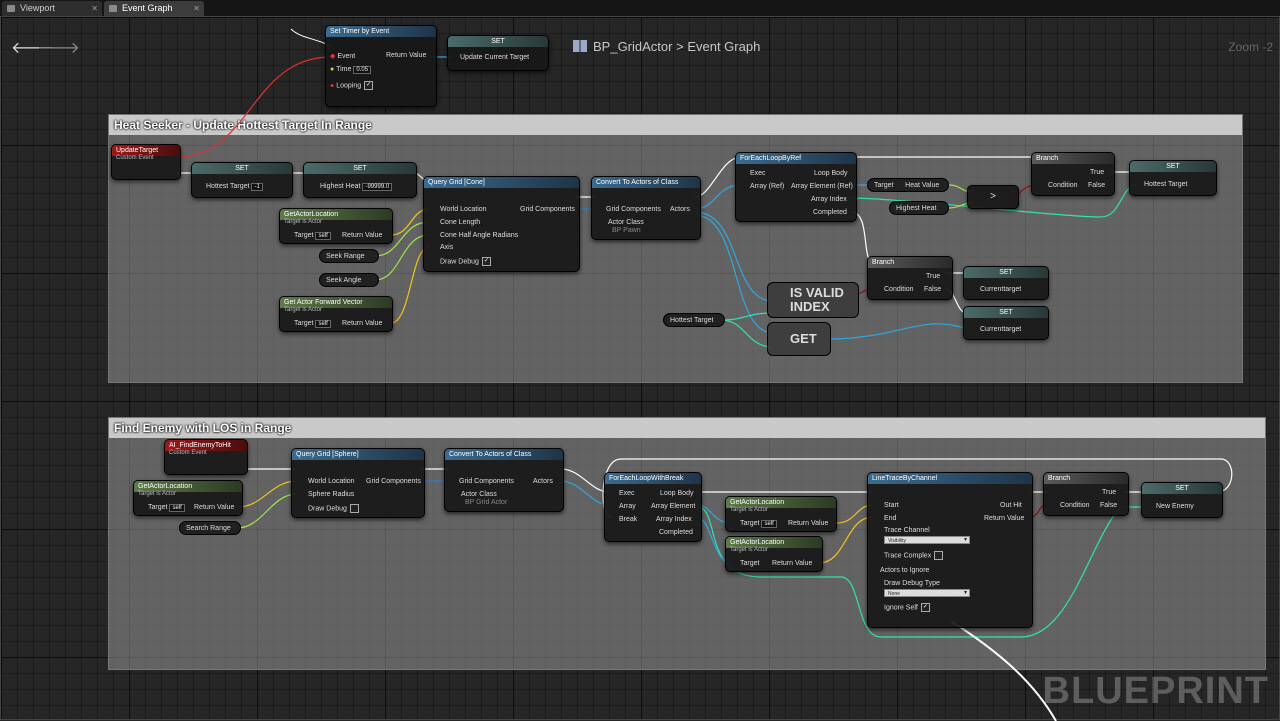 Image resolution: width=1280 pixels, height=721 pixels. Describe the element at coordinates (580, 46) in the screenshot. I see `blueprint-graph-icon` at that location.